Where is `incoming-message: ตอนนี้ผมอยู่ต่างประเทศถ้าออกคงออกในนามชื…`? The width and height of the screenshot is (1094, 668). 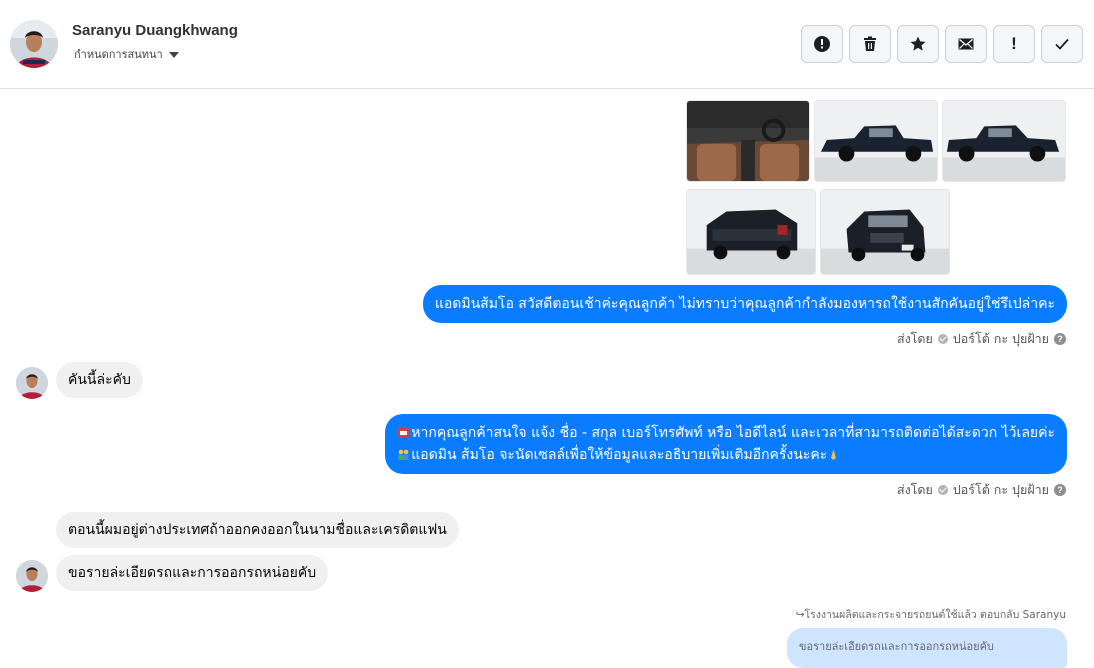
incoming-message: ตอนนี้ผมอยู่ต่างประเทศถ้าออกคงออกในนามชื… is located at coordinates (257, 530).